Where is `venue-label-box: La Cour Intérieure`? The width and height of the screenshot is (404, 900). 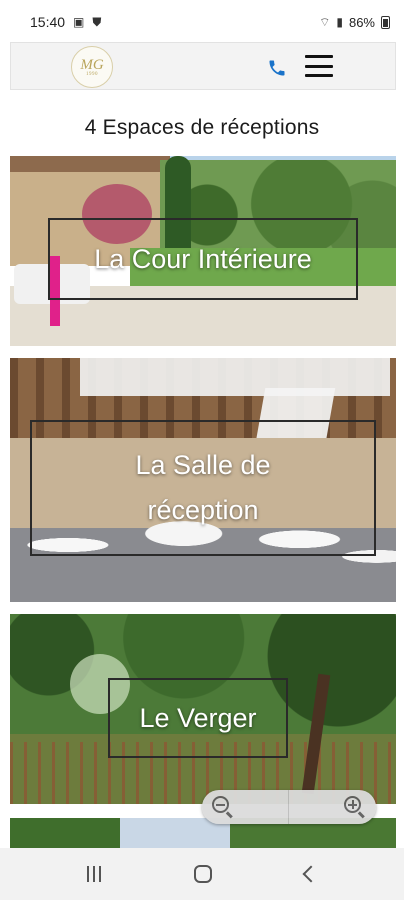
venue-label-box: La Cour Intérieure is located at coordinates (203, 259).